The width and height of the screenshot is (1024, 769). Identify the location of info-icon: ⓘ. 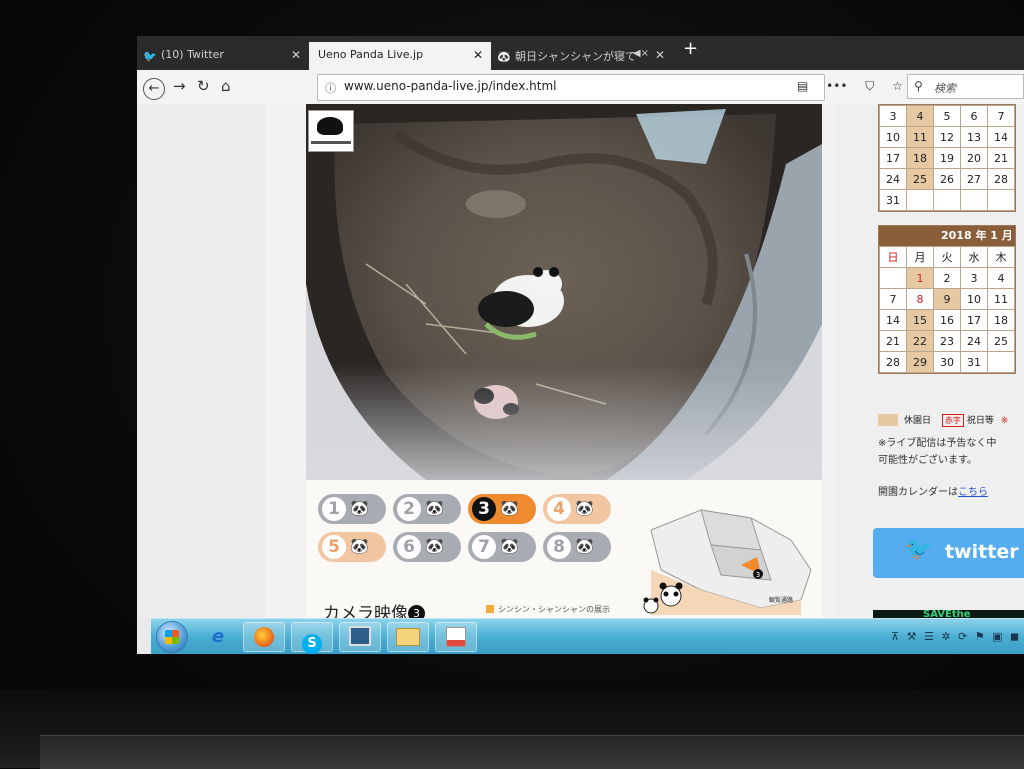
(330, 88).